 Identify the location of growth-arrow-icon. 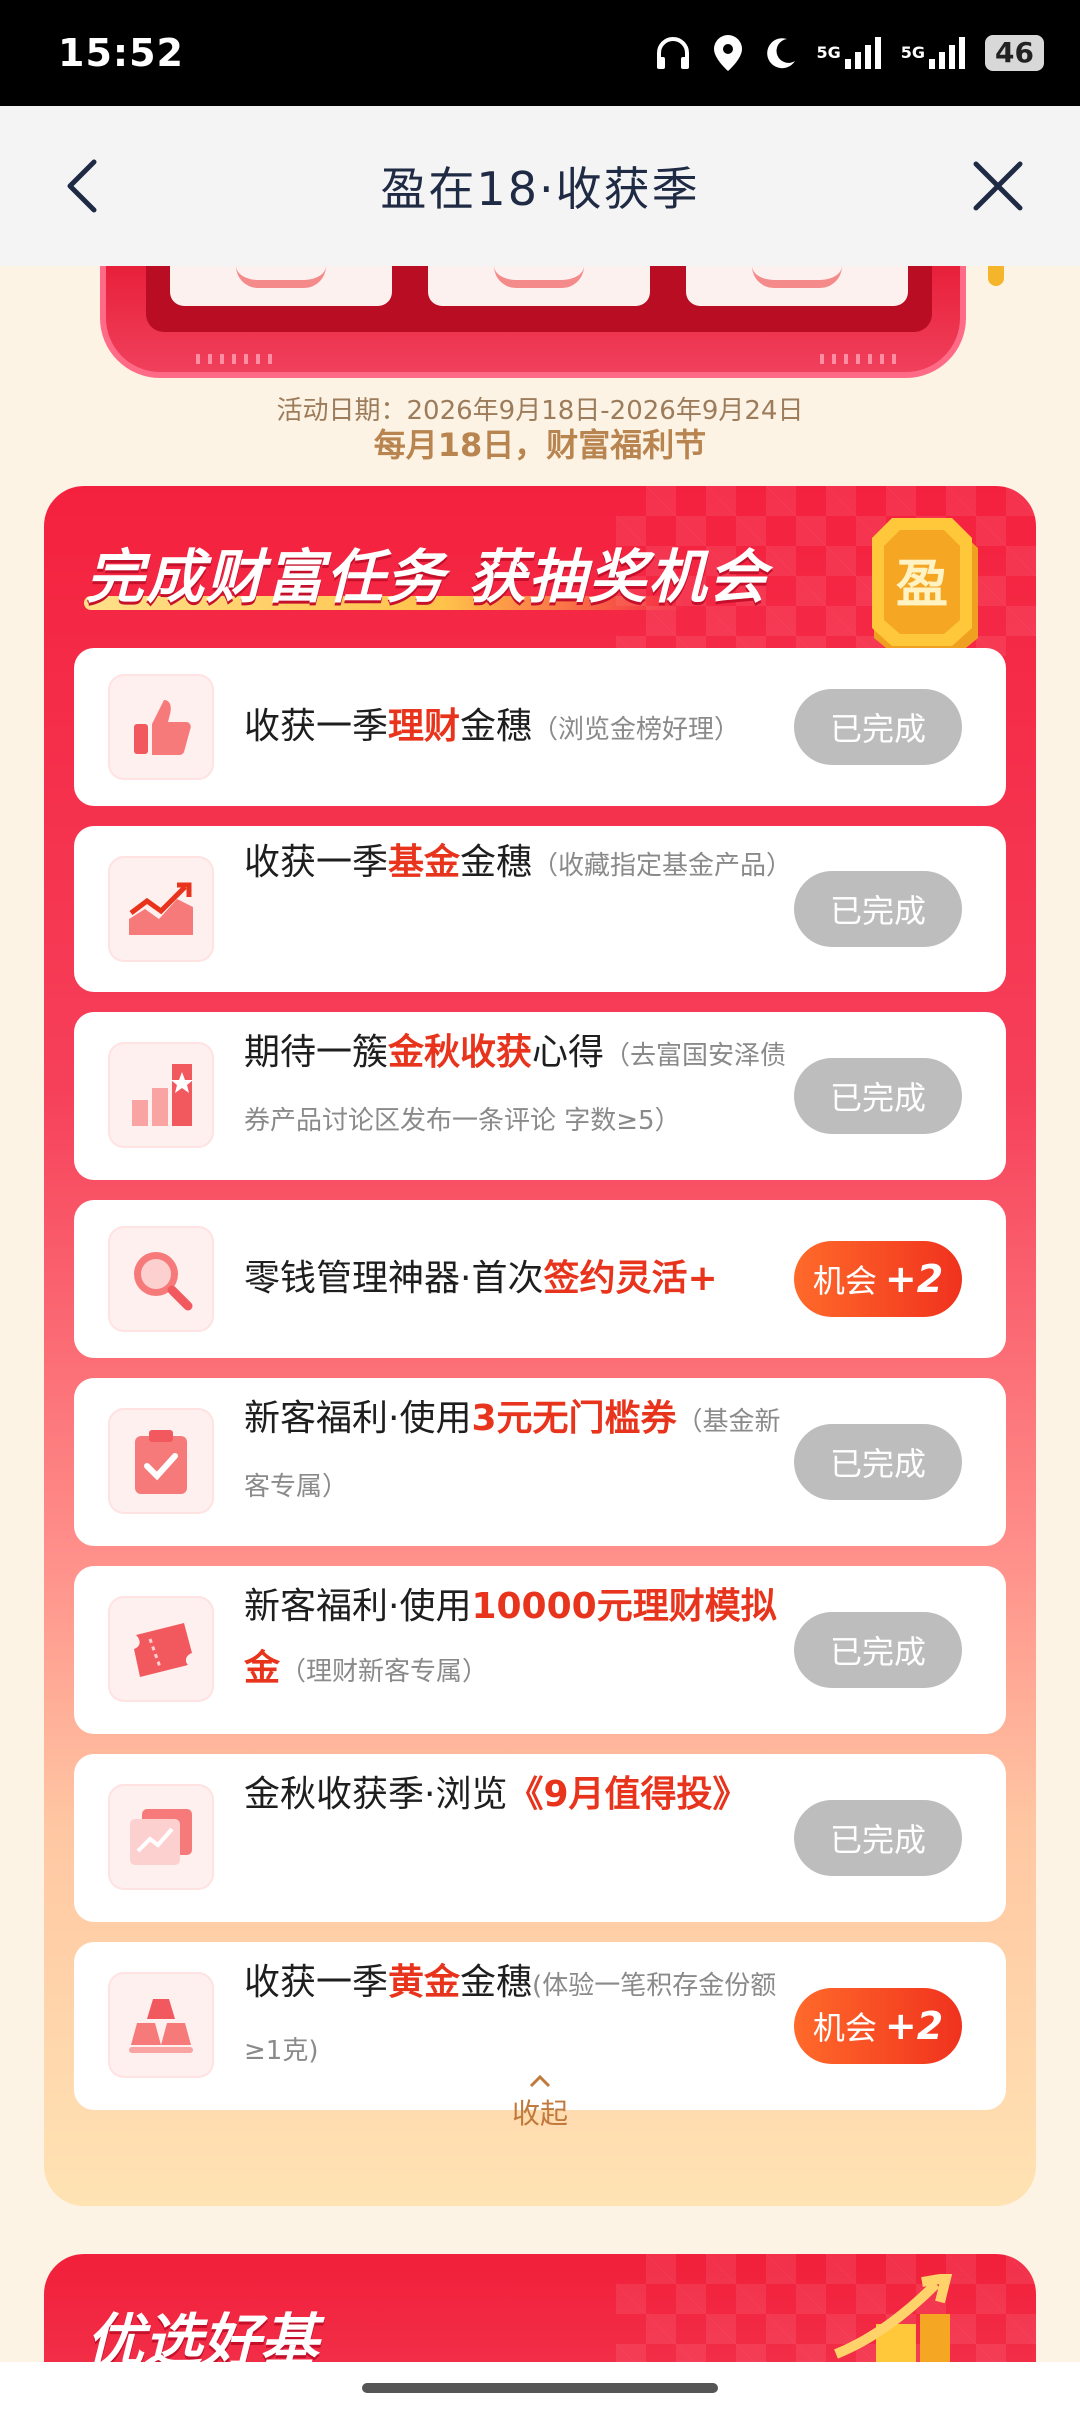
(893, 2324).